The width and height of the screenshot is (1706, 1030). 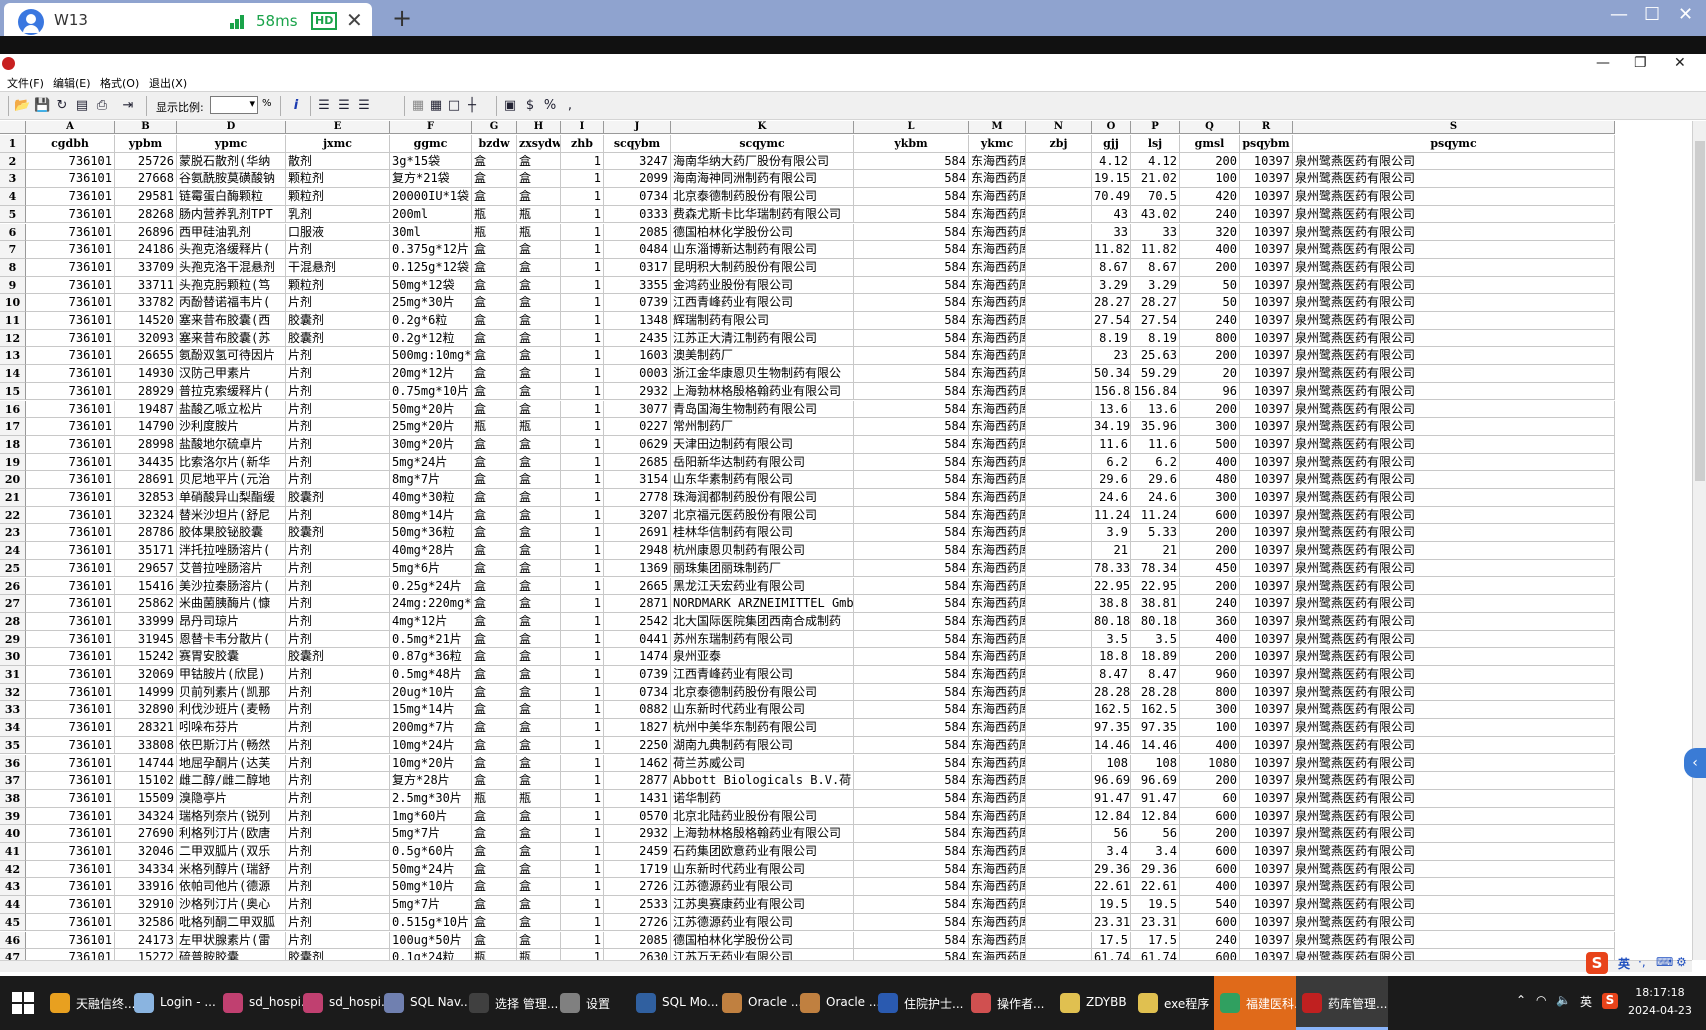 What do you see at coordinates (13, 303) in the screenshot?
I see `row-number: 10` at bounding box center [13, 303].